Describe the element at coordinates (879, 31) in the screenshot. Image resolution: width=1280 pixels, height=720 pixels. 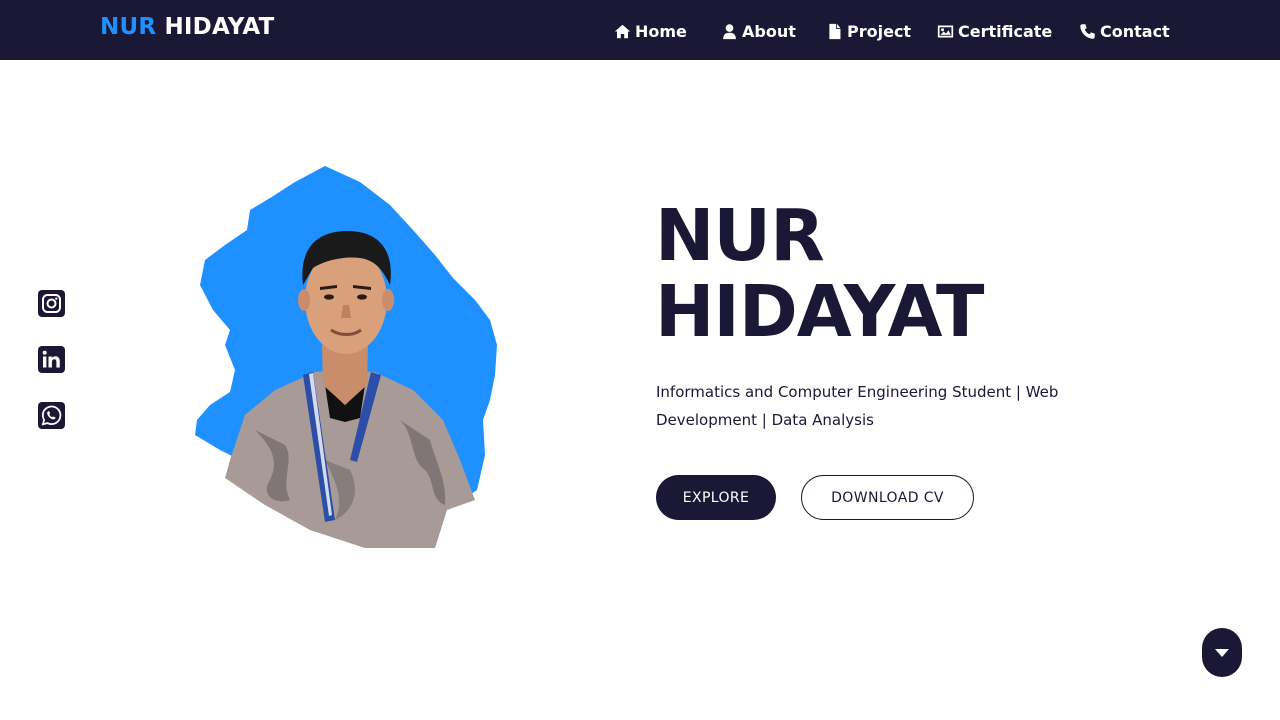
I see `nav-item-label: Project` at that location.